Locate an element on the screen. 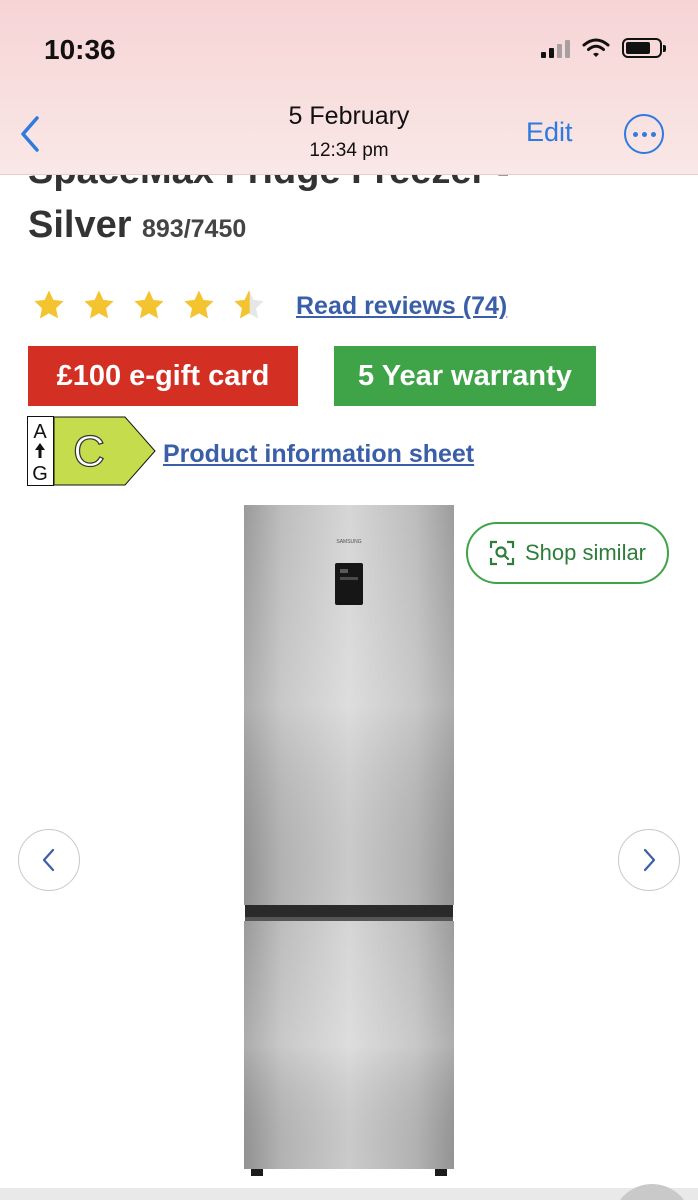 This screenshot has width=698, height=1200. chevron-left-icon is located at coordinates (48, 860).